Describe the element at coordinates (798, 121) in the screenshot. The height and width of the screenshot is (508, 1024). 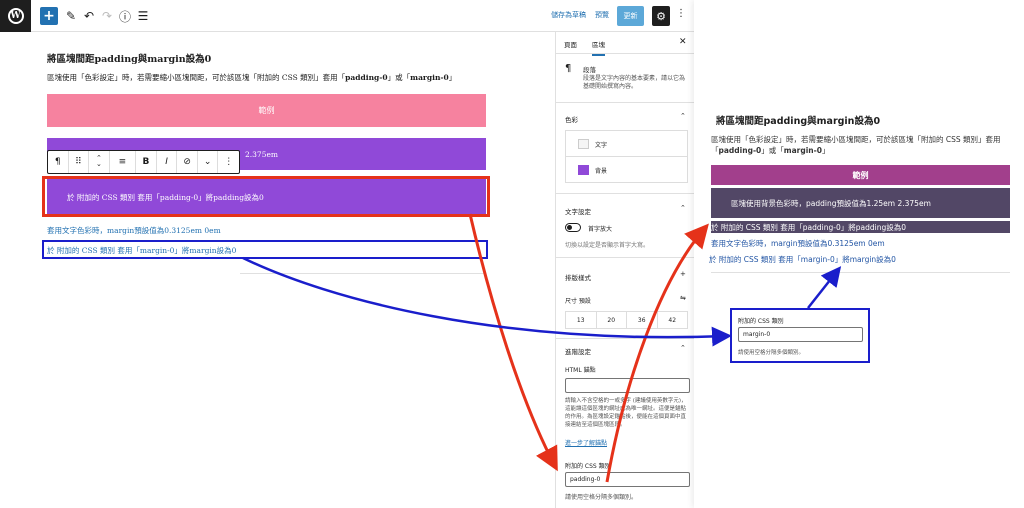
I see `preview-heading: 將區塊間距padding與margin設為0` at that location.